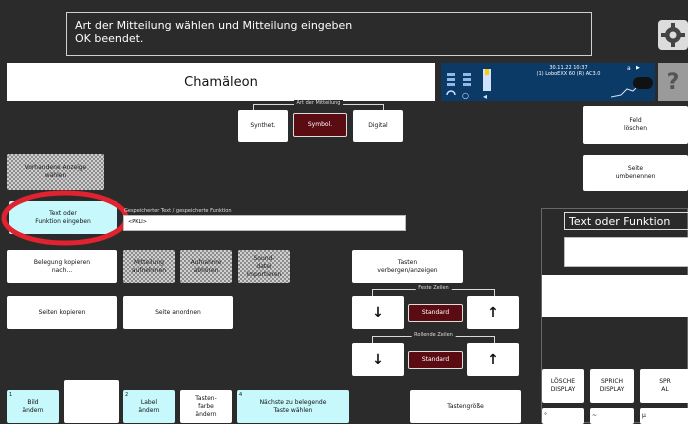  I want to click on feste-zeilen-legend: Feste Zeilen, so click(433, 288).